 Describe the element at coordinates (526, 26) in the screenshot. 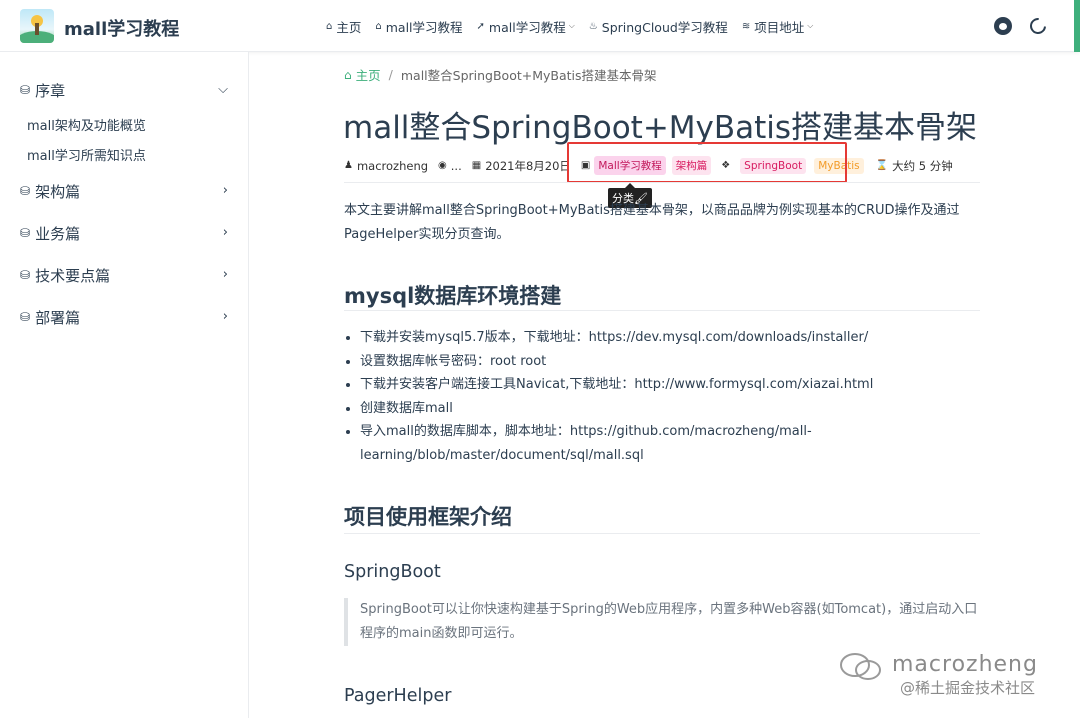

I see `nav-link-mall-tutorial-dropdown: ➚ mall学习教程 ⌵` at that location.